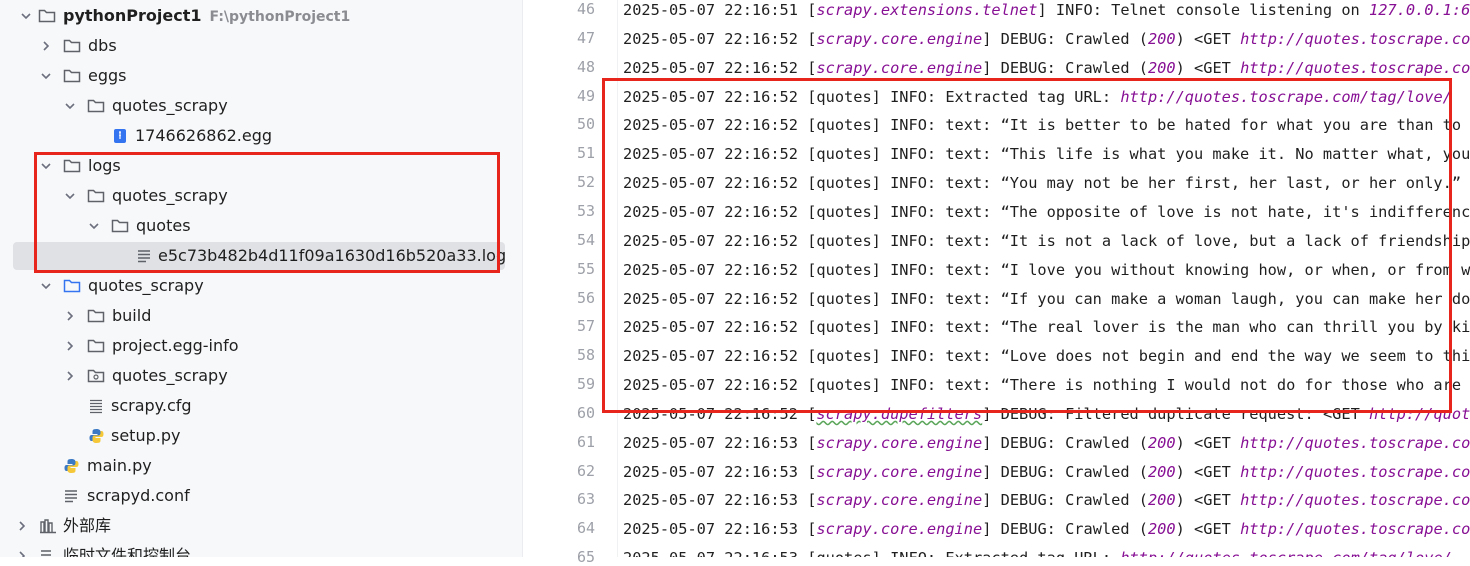  I want to click on log-text: ] DEBUG: Crawled (, so click(1065, 38).